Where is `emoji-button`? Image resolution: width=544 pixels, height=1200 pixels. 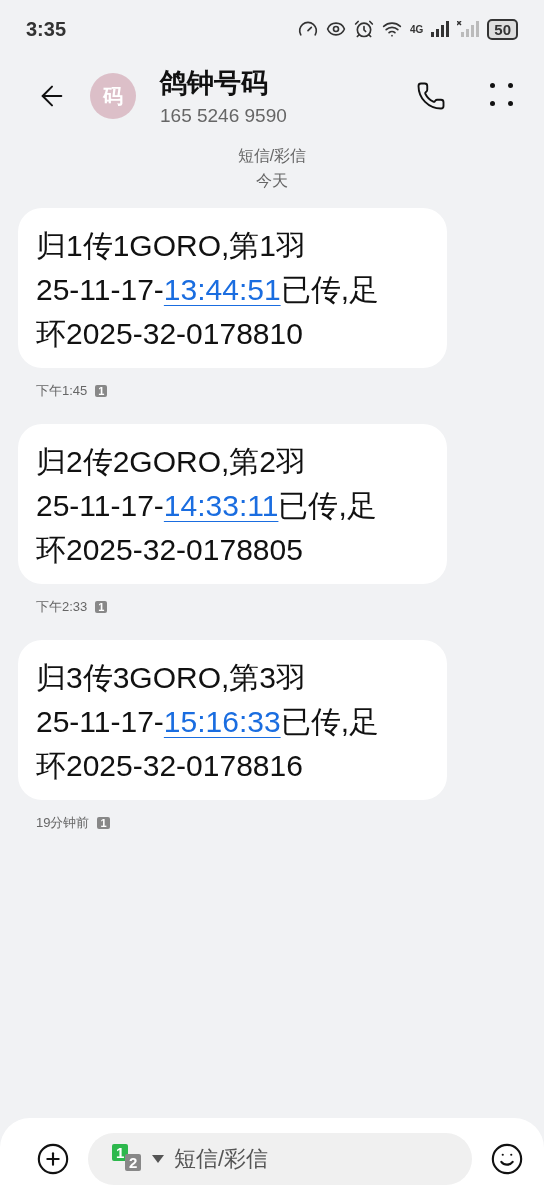
emoji-button is located at coordinates (507, 1159).